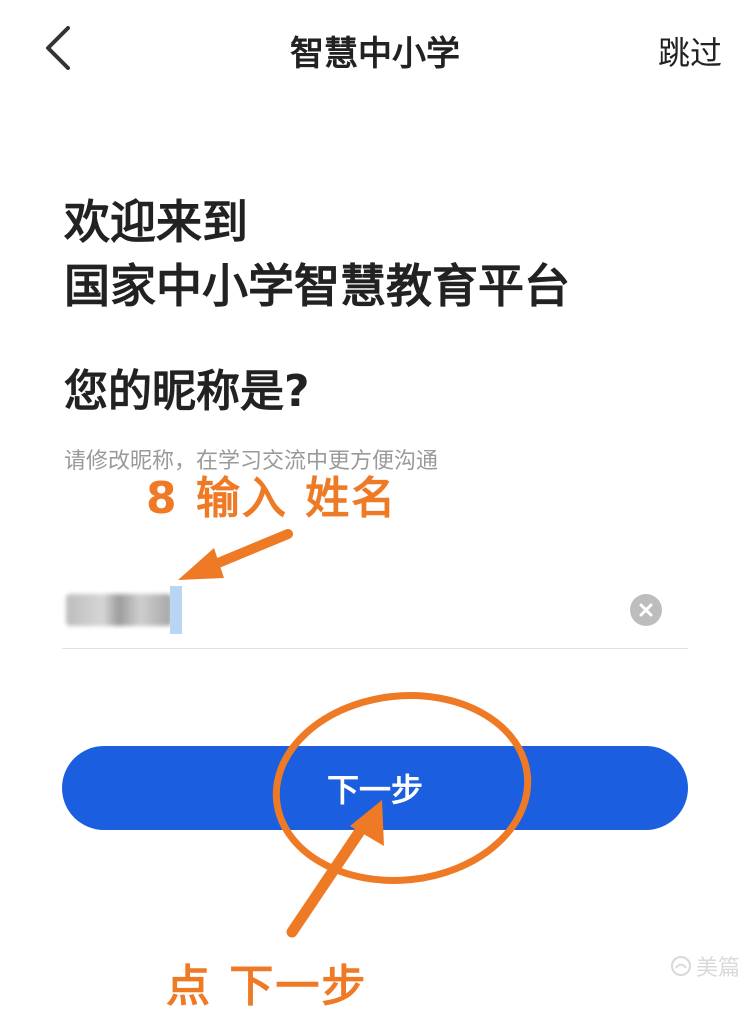 This screenshot has width=750, height=1027. What do you see at coordinates (156, 222) in the screenshot?
I see `welcome-line-1: 欢迎来到` at bounding box center [156, 222].